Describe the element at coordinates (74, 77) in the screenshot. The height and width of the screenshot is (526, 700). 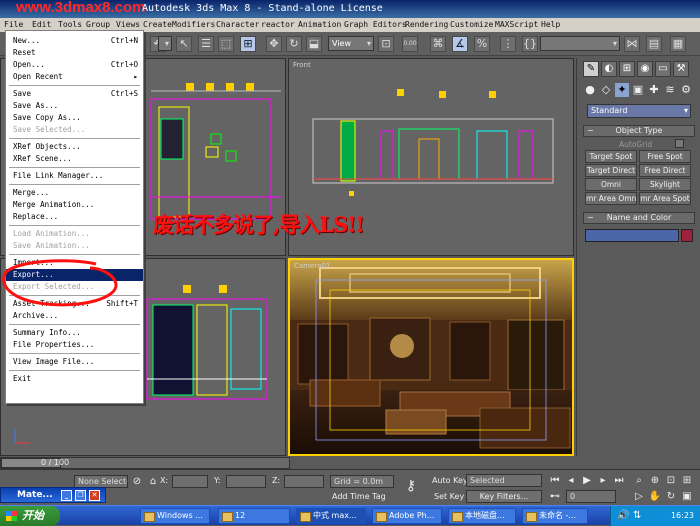
I see `file-menu-open-recent: Open Recent ▸` at that location.